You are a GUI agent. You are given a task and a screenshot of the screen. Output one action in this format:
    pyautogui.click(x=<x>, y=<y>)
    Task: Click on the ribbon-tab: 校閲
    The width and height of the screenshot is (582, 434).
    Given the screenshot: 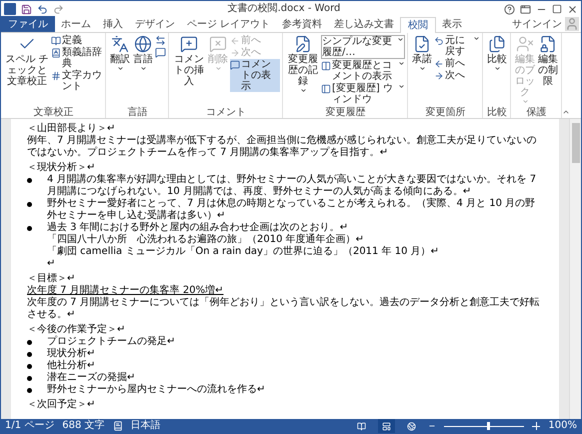 What is the action you would take?
    pyautogui.click(x=418, y=25)
    